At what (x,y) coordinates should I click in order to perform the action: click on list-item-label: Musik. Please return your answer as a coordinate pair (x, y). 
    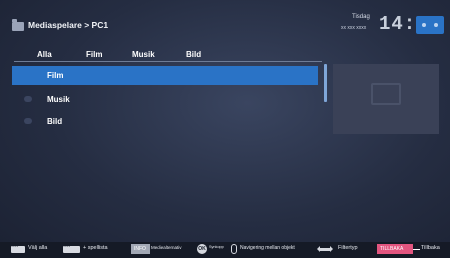
    Looking at the image, I should click on (58, 99).